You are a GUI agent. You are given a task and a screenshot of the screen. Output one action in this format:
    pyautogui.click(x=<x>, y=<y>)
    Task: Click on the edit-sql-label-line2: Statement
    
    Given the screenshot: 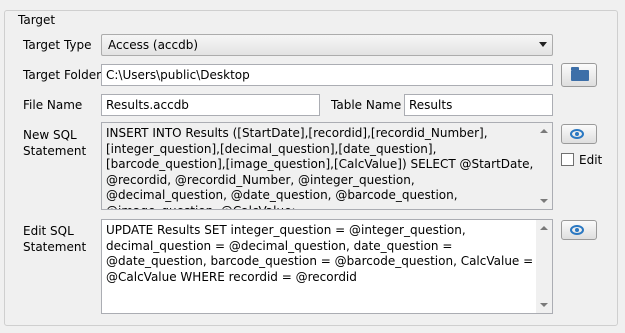 What is the action you would take?
    pyautogui.click(x=55, y=247)
    